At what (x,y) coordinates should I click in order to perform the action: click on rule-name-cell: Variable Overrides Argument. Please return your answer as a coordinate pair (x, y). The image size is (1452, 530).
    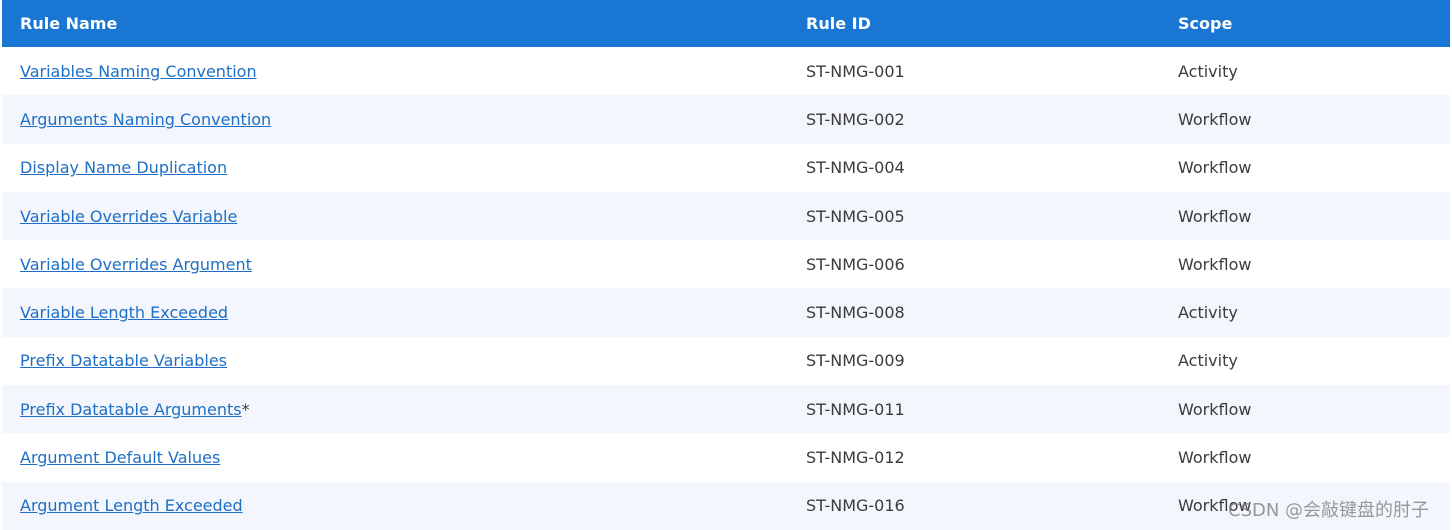
    Looking at the image, I should click on (395, 264).